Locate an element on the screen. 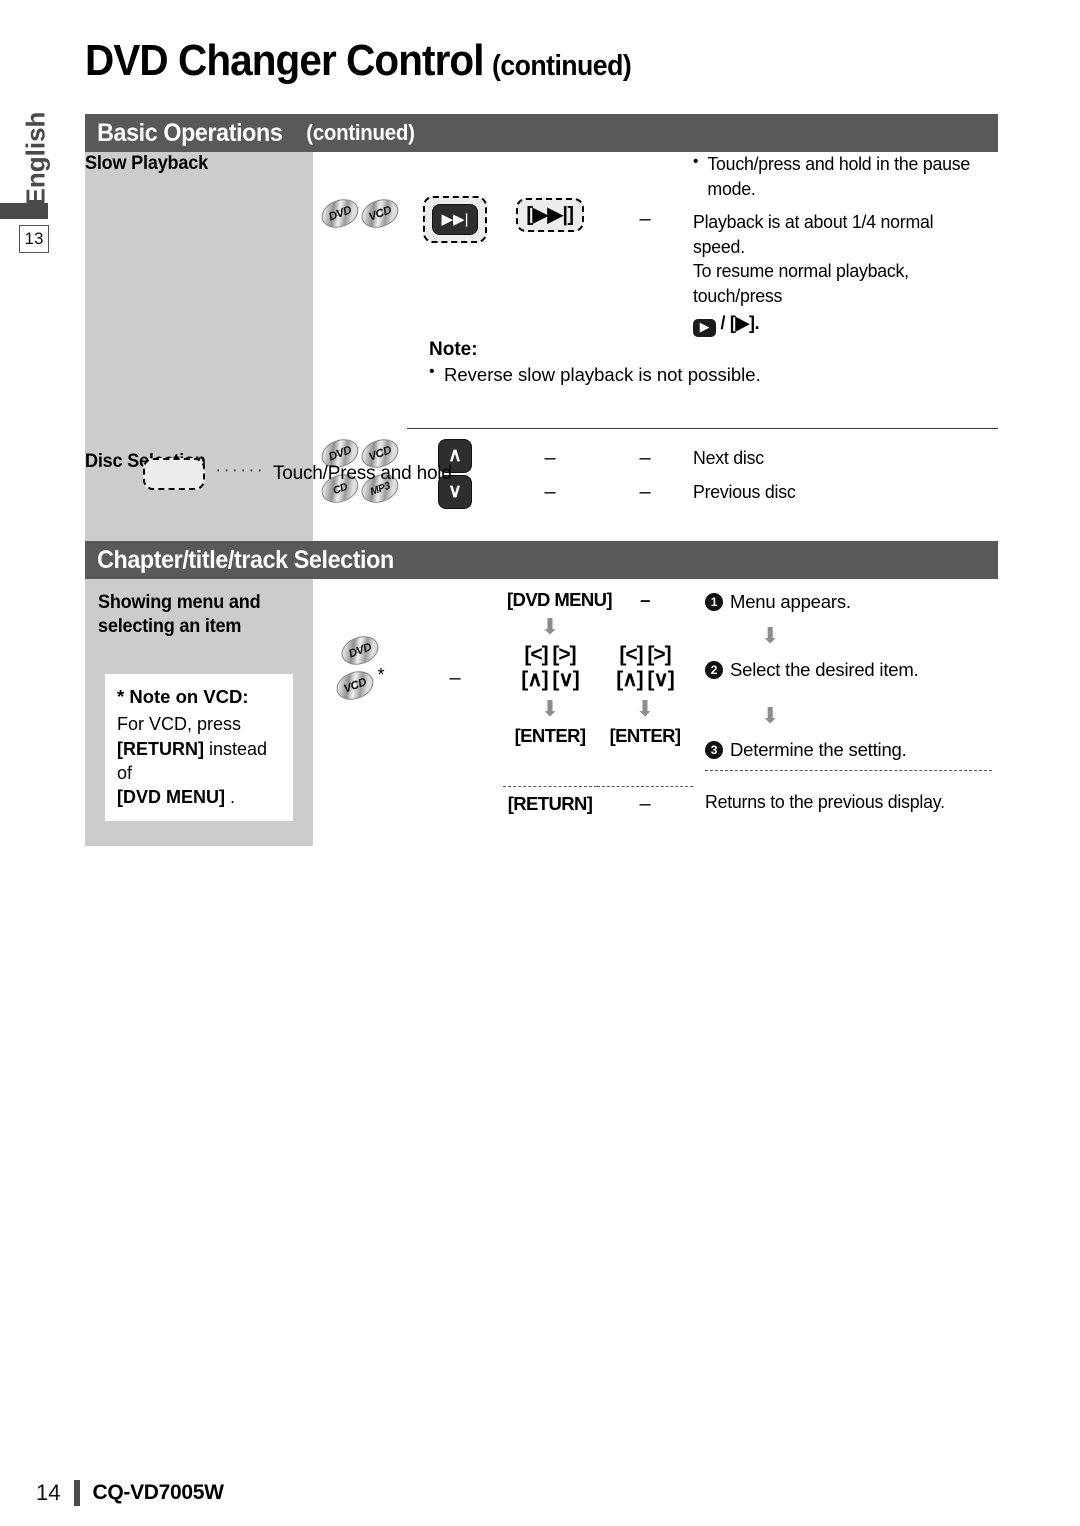 The height and width of the screenshot is (1526, 1080). step-number-badge: 3 is located at coordinates (714, 750).